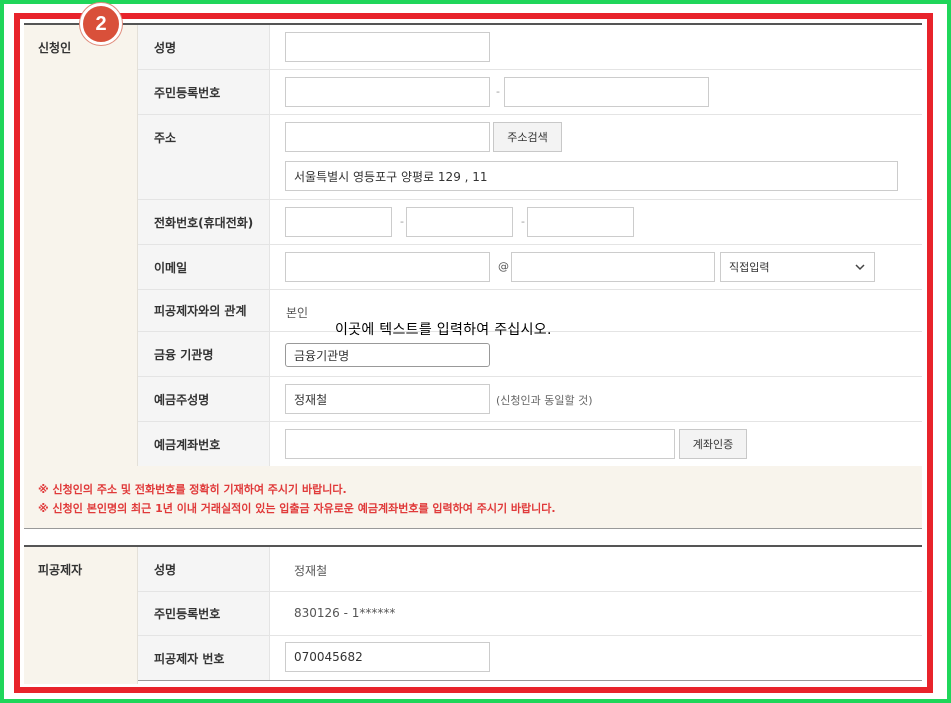  What do you see at coordinates (459, 222) in the screenshot?
I see `phone-part2-input` at bounding box center [459, 222].